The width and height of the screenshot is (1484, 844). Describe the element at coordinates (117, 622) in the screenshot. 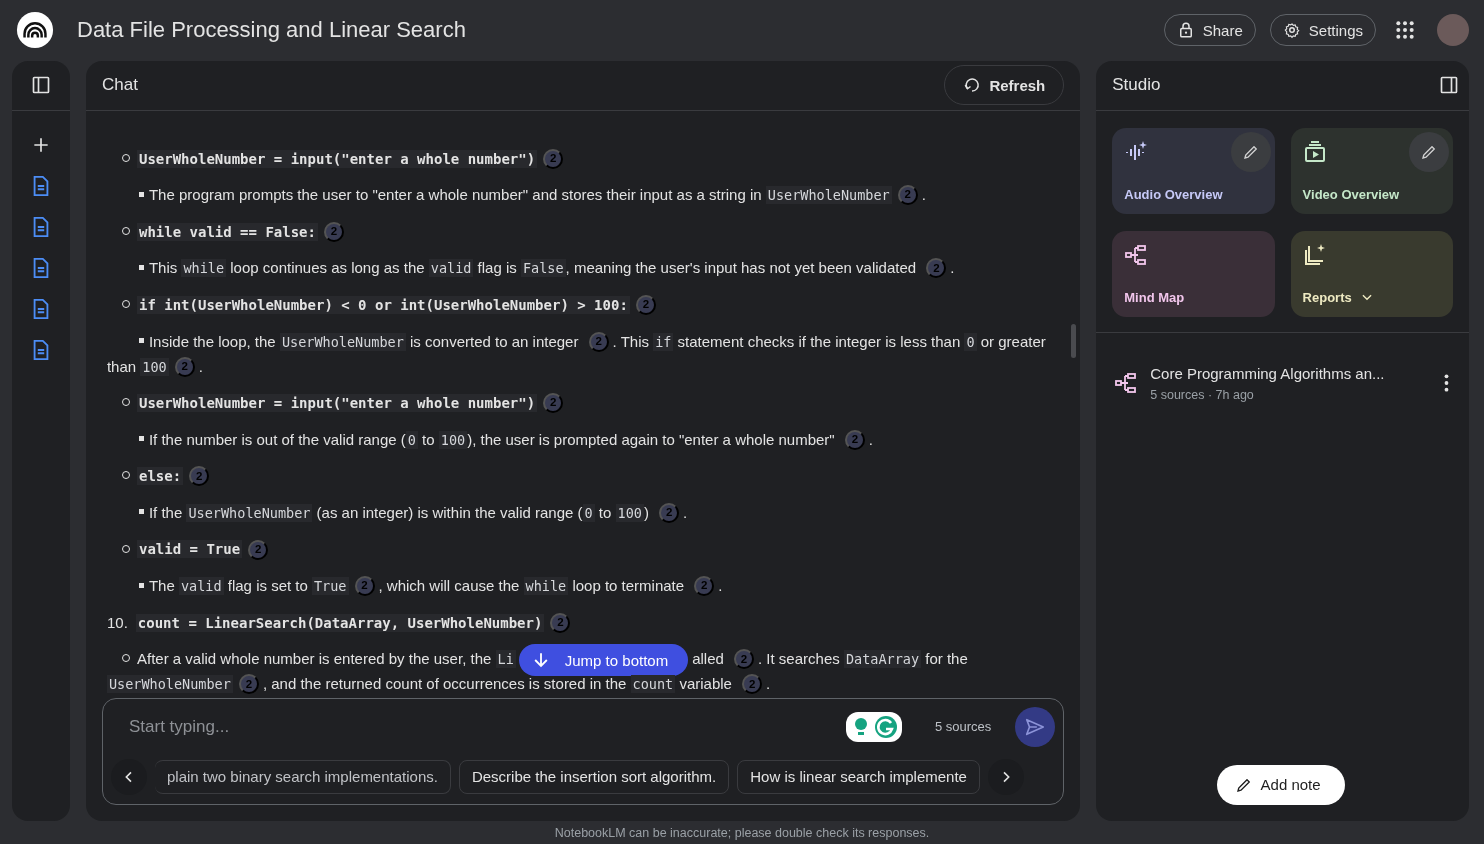

I see `list-number: 10.` at that location.